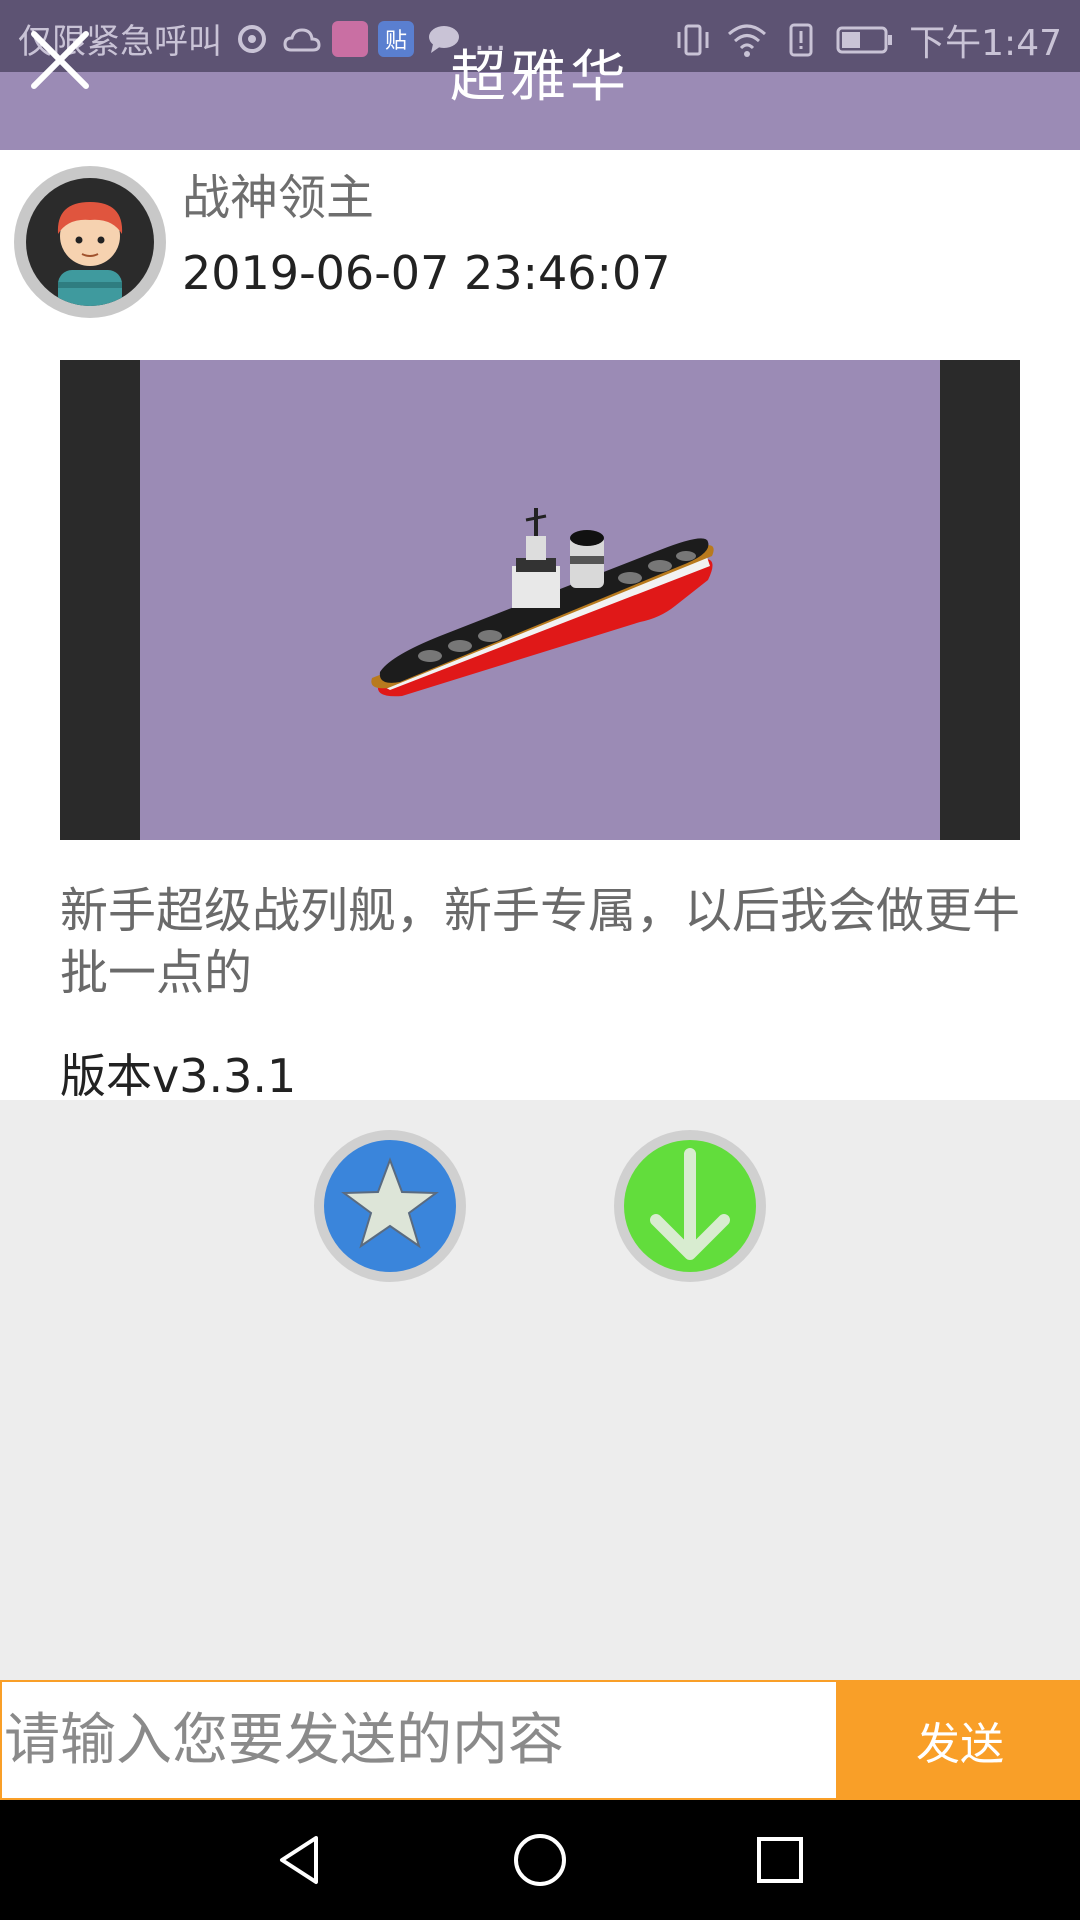  What do you see at coordinates (90, 254) in the screenshot?
I see `boy-avatar-icon` at bounding box center [90, 254].